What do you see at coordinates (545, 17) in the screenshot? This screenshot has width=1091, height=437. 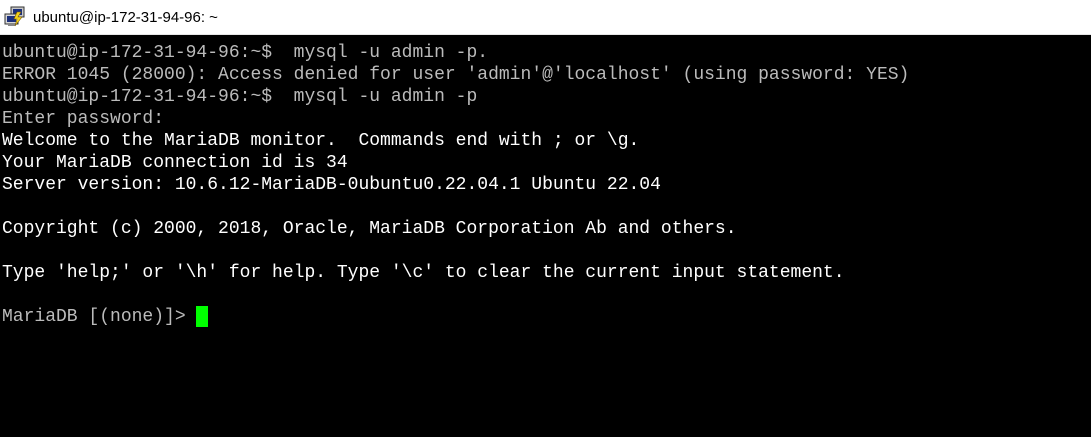 I see `title-bar: ubuntu@ip-172-31-94-96: ~` at bounding box center [545, 17].